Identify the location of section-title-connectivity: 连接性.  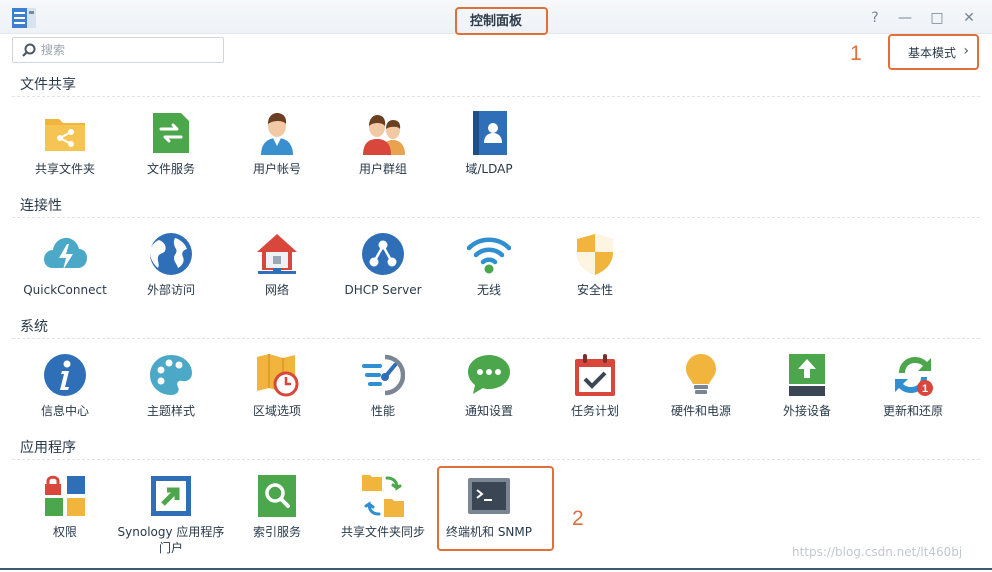
(41, 206).